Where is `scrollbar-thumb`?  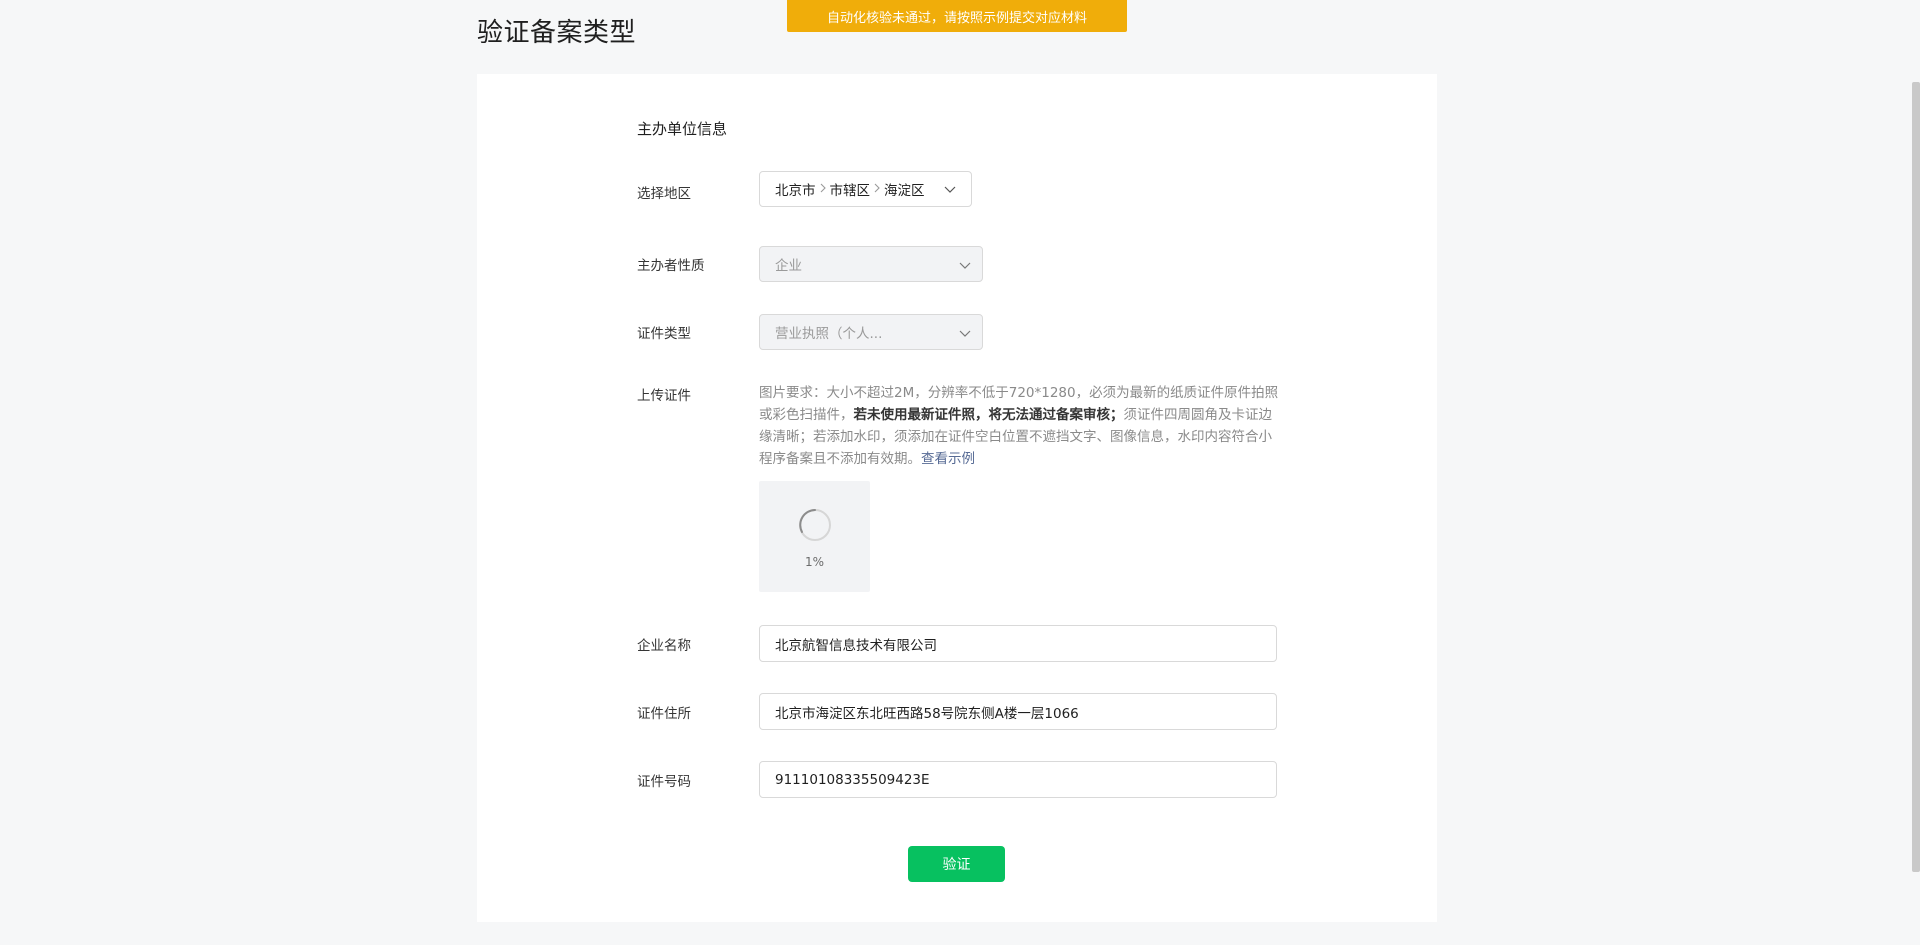
scrollbar-thumb is located at coordinates (1916, 477).